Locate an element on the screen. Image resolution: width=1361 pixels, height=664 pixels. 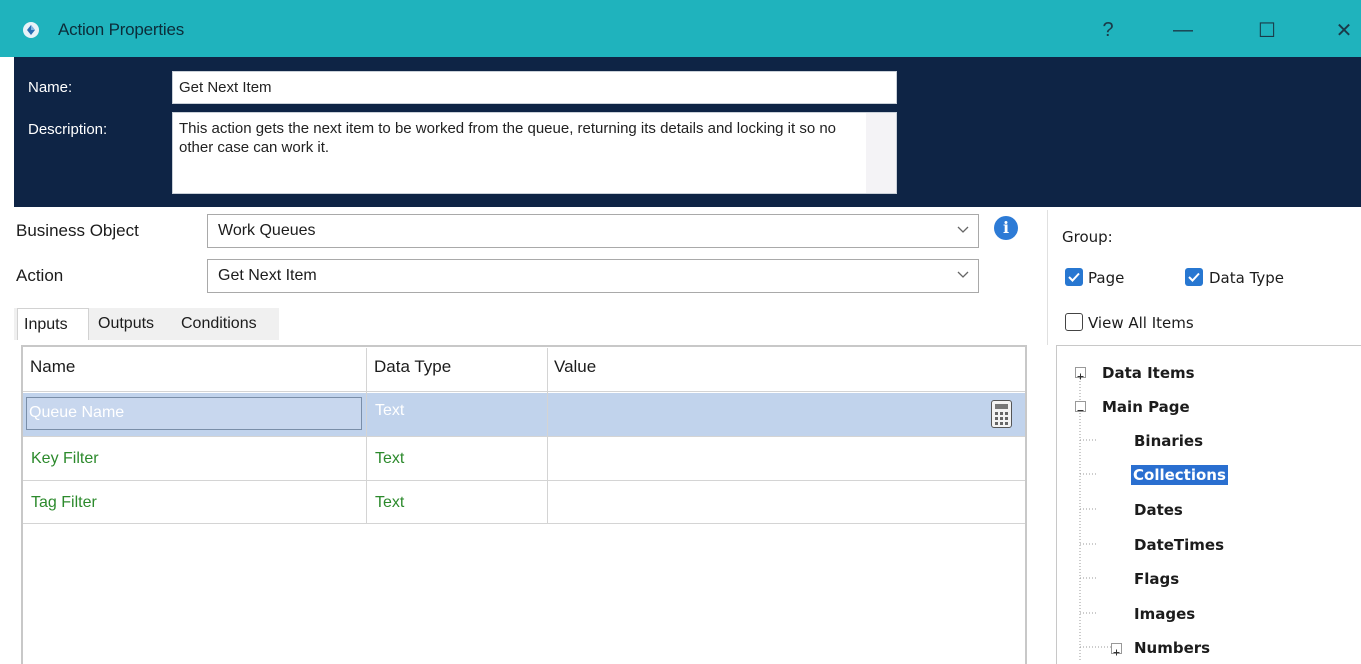
business-object-select: Work Queues is located at coordinates (593, 231).